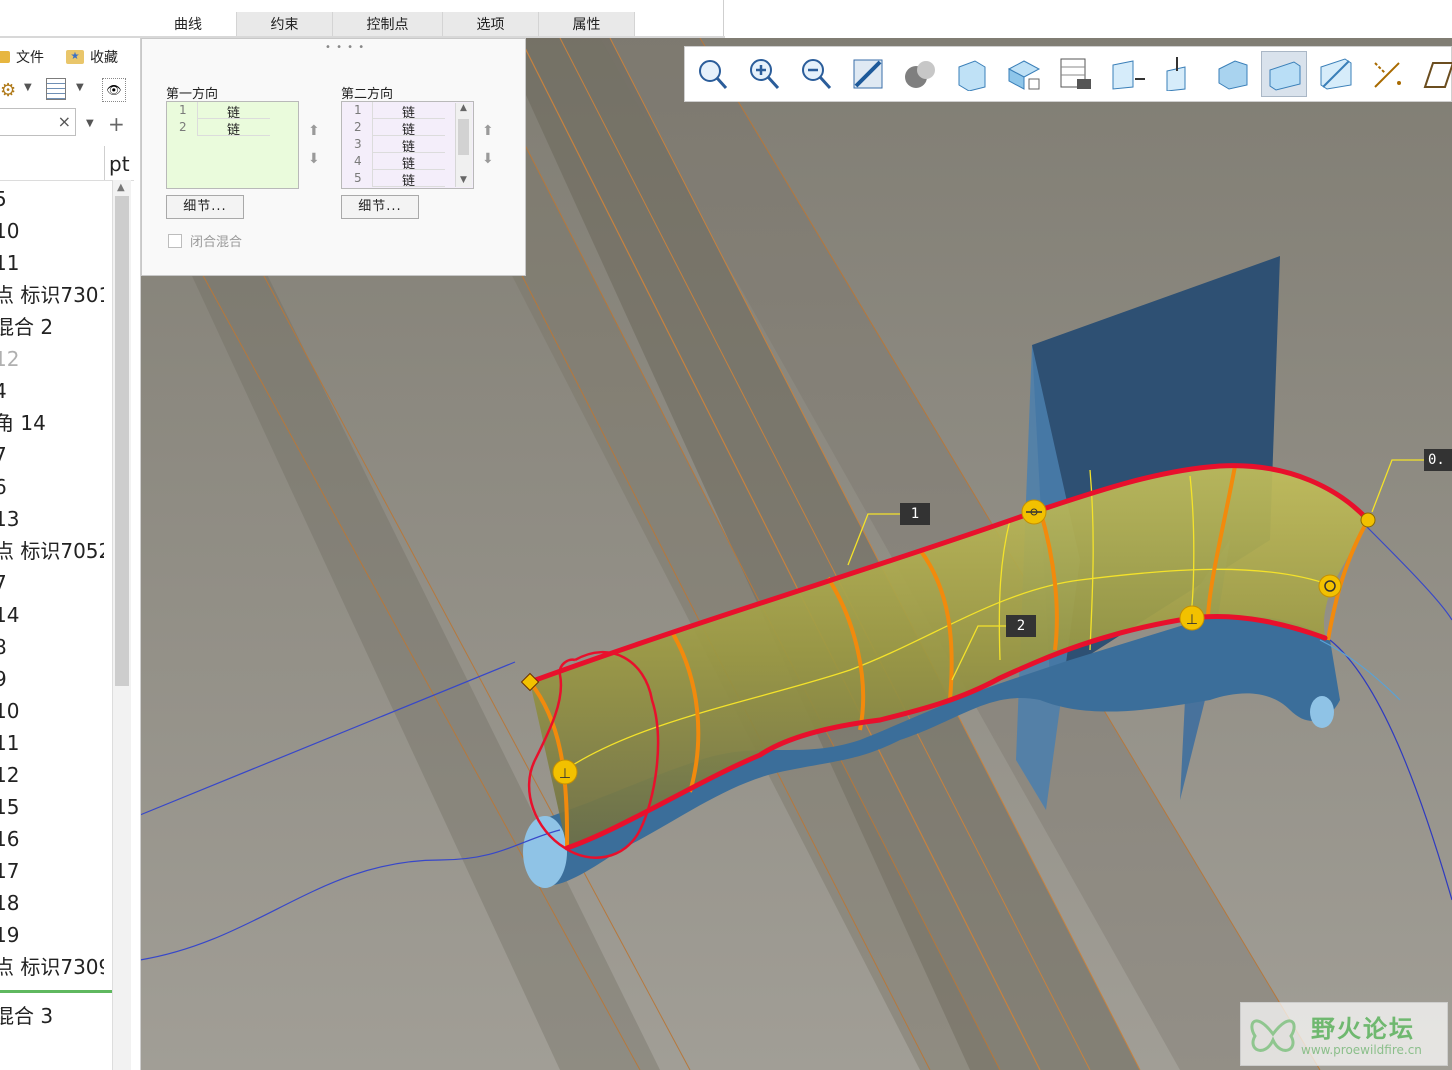 The height and width of the screenshot is (1070, 1452). What do you see at coordinates (1180, 74) in the screenshot?
I see `point-display-button` at bounding box center [1180, 74].